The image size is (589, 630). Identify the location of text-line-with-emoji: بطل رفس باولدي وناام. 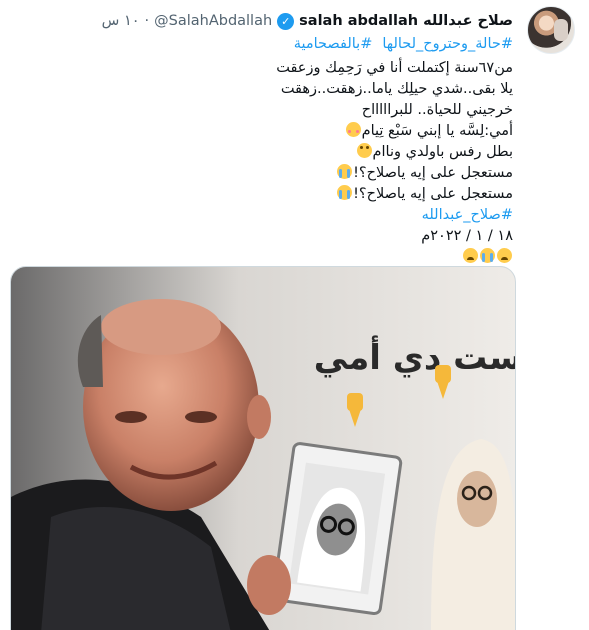
(368, 152).